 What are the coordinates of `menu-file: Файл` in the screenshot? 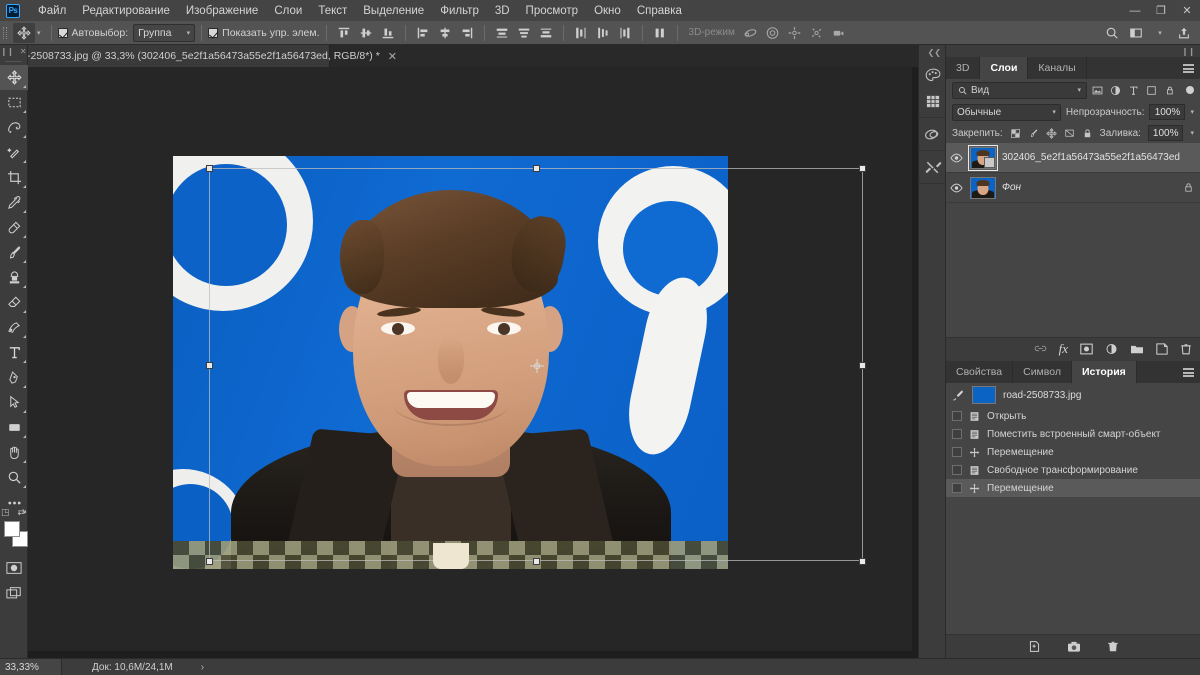 It's located at (52, 11).